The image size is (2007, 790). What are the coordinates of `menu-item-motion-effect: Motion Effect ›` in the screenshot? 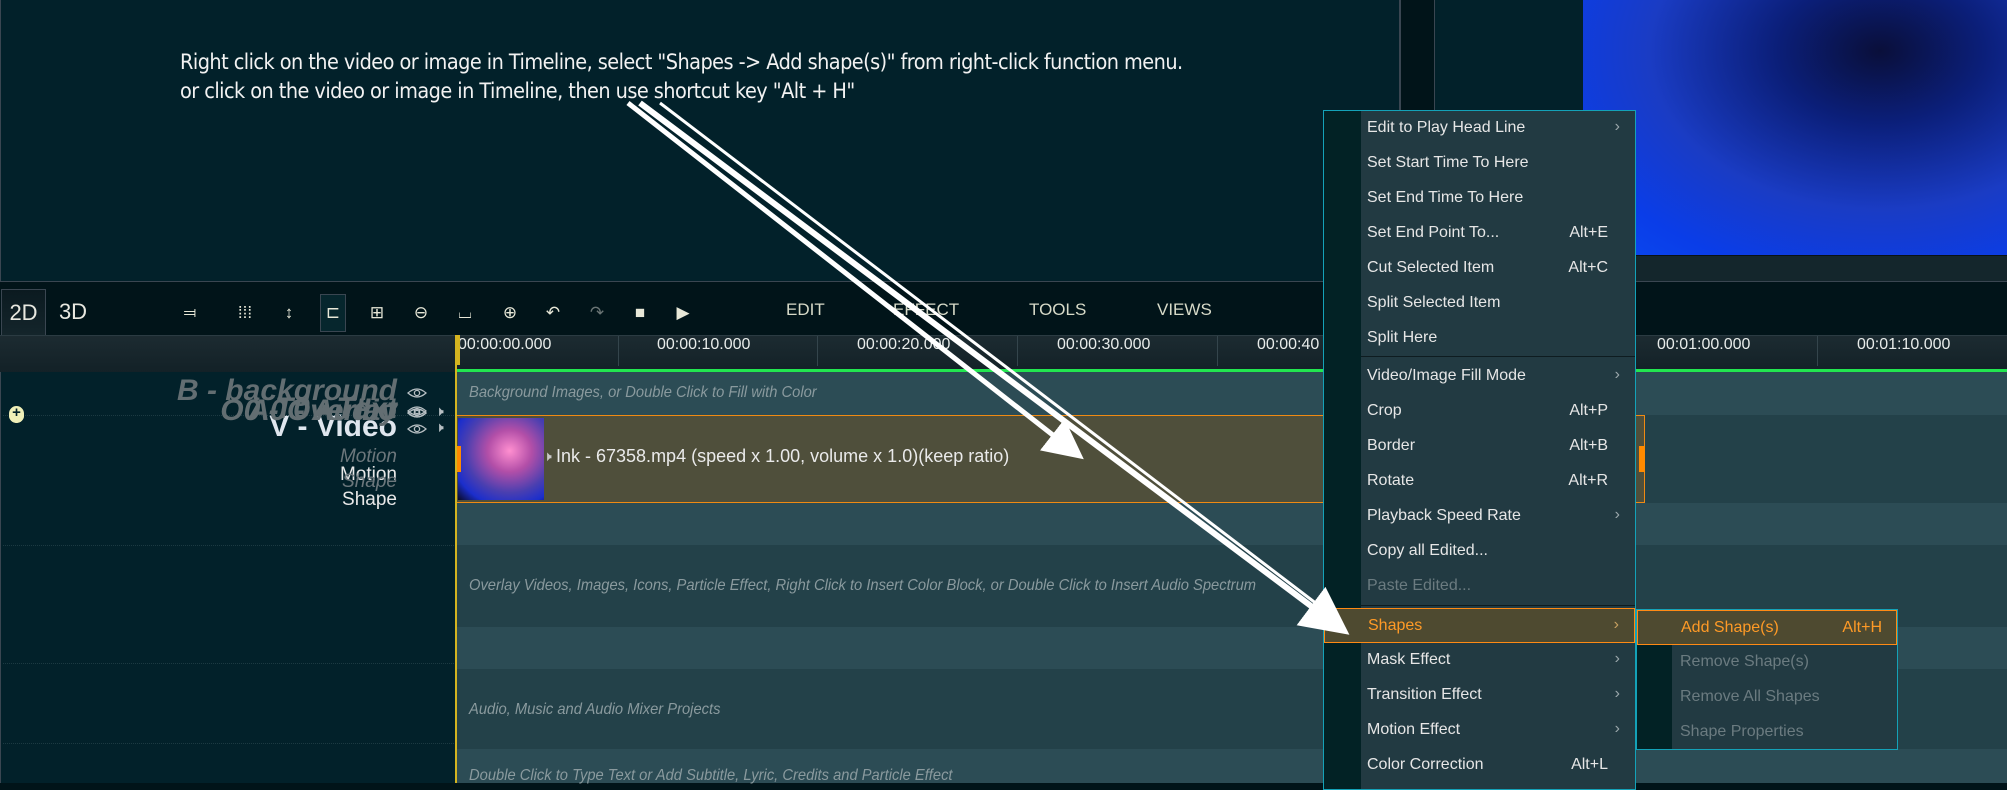 It's located at (1479, 730).